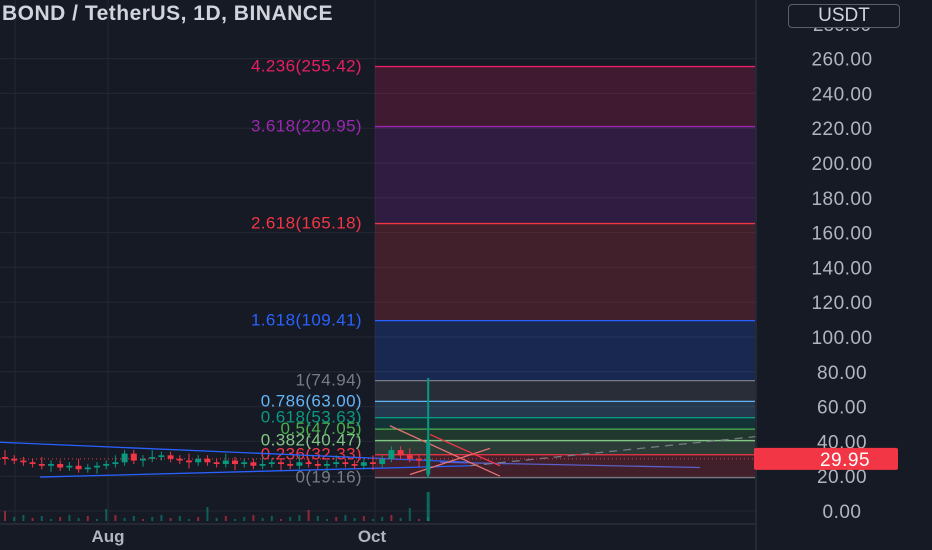 This screenshot has height=550, width=932. What do you see at coordinates (841, 94) in the screenshot?
I see `price-axis-tick: 240.00` at bounding box center [841, 94].